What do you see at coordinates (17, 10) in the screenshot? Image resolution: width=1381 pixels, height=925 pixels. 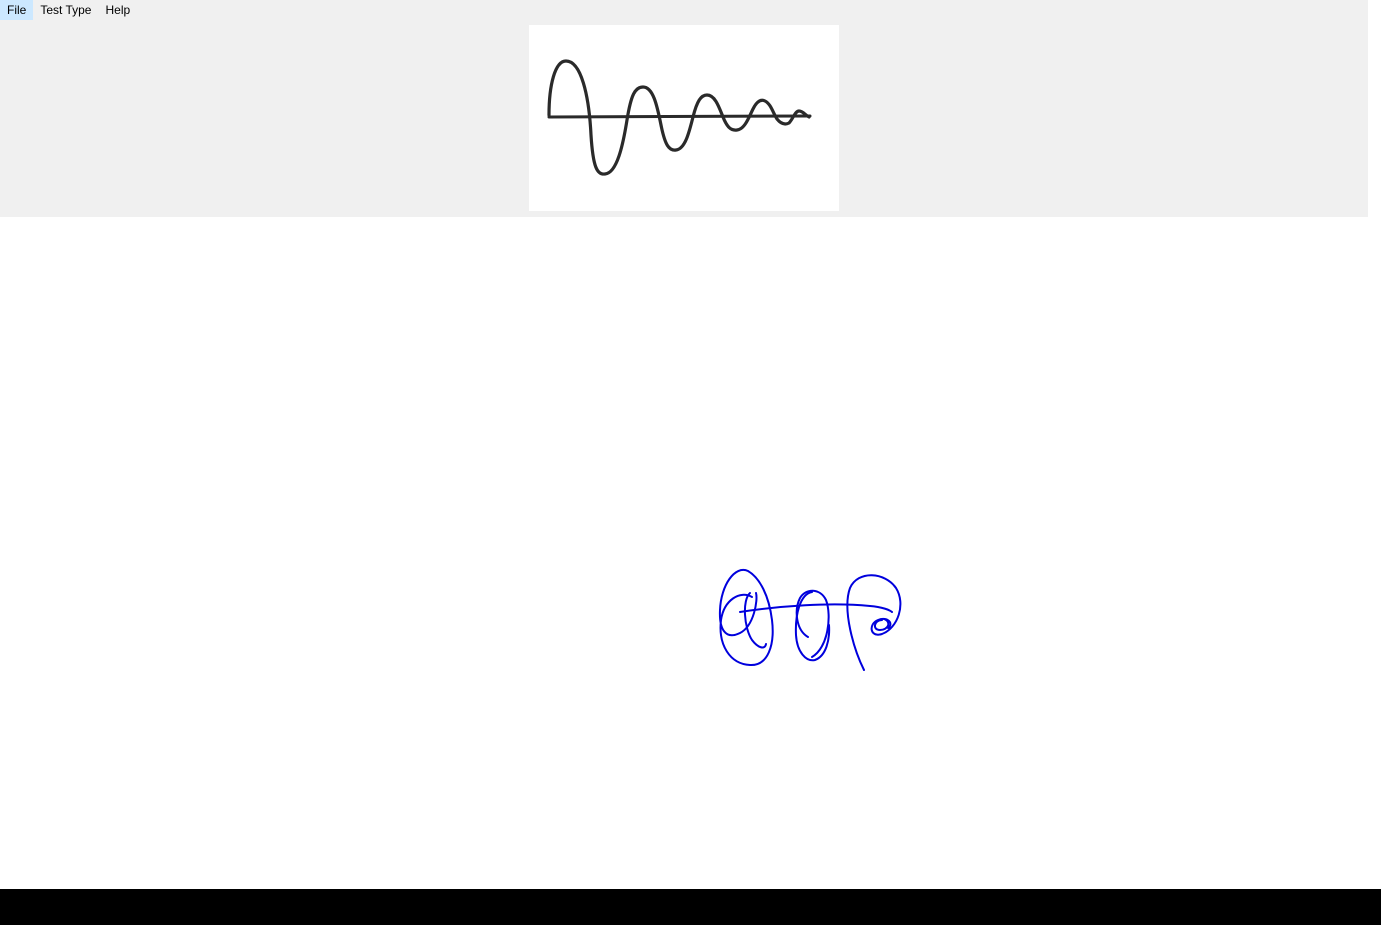 I see `menu-file: File` at bounding box center [17, 10].